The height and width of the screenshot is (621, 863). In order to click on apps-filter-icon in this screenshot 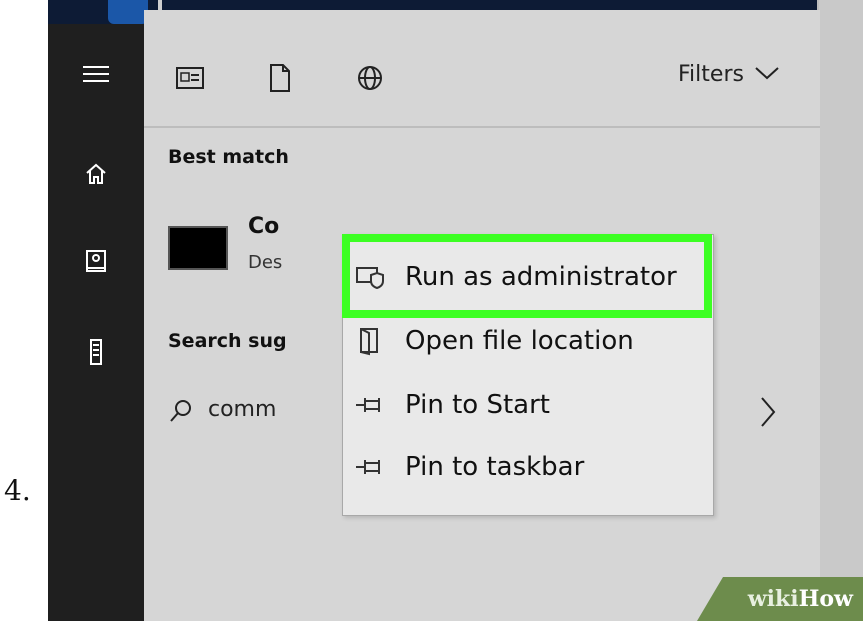, I will do `click(190, 78)`.